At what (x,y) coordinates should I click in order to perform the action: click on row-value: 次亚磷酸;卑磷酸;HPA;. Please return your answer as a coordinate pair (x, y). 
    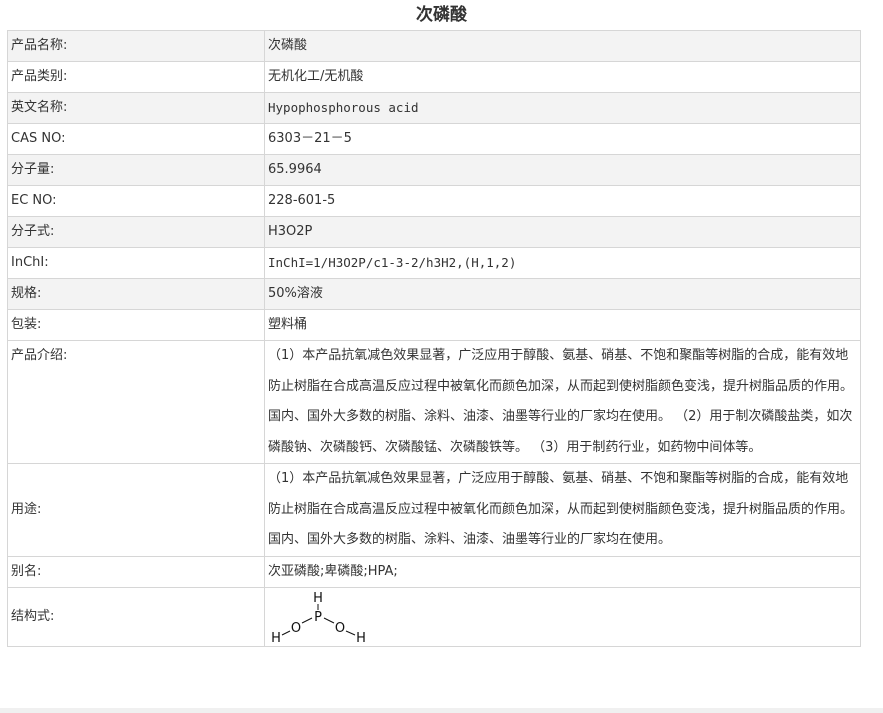
    Looking at the image, I should click on (562, 571).